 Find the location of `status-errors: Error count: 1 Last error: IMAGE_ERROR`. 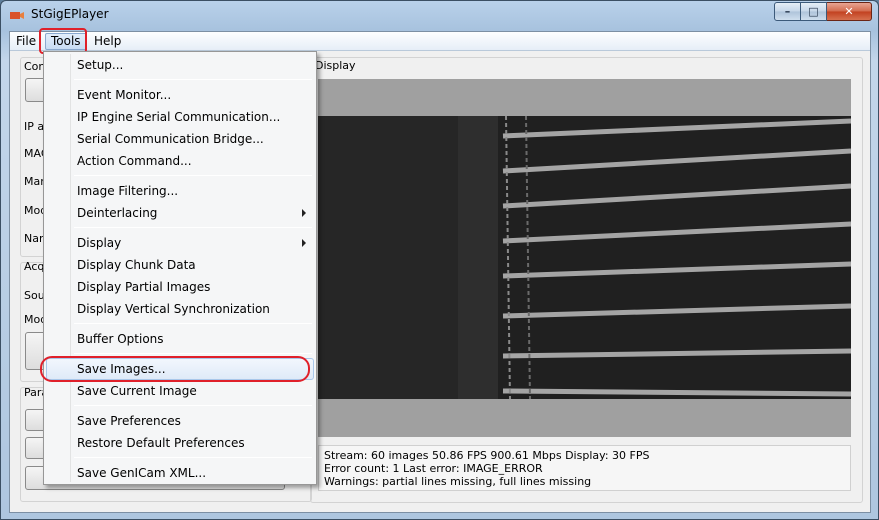

status-errors: Error count: 1 Last error: IMAGE_ERROR is located at coordinates (433, 468).